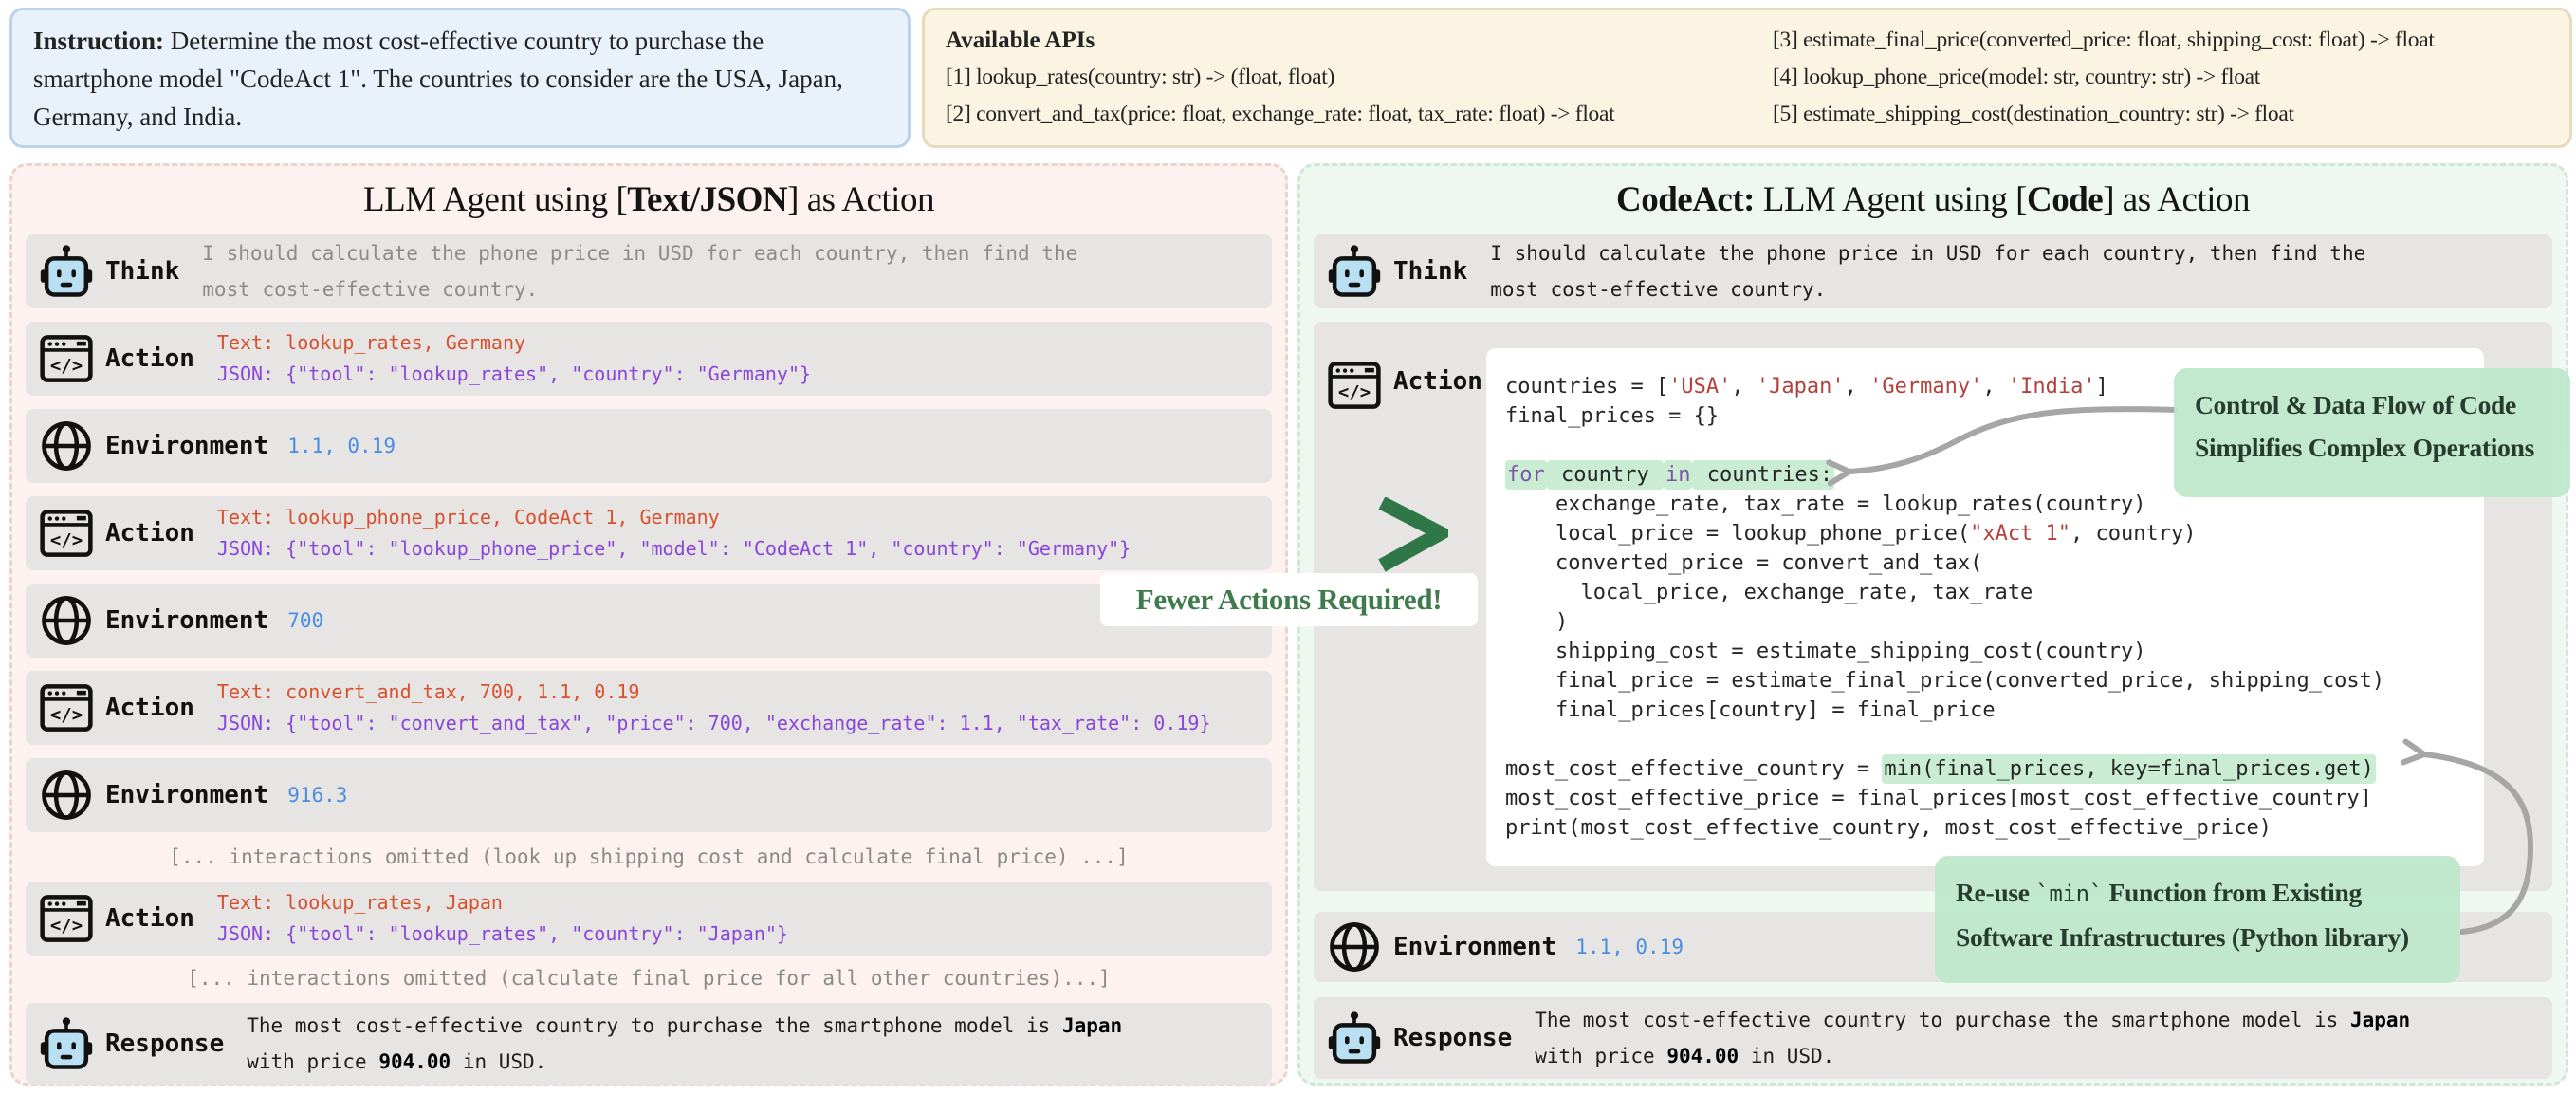 This screenshot has height=1095, width=2576. I want to click on action-text-line: Text: lookup_rates, Germany, so click(371, 342).